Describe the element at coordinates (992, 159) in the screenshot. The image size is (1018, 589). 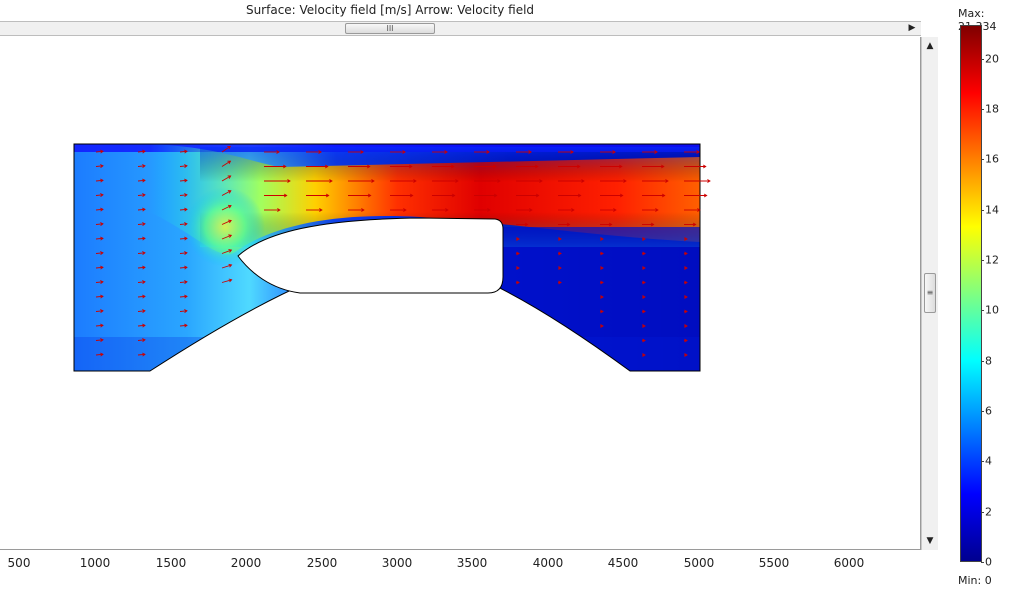
I see `colorbar-tick-label: 16` at that location.